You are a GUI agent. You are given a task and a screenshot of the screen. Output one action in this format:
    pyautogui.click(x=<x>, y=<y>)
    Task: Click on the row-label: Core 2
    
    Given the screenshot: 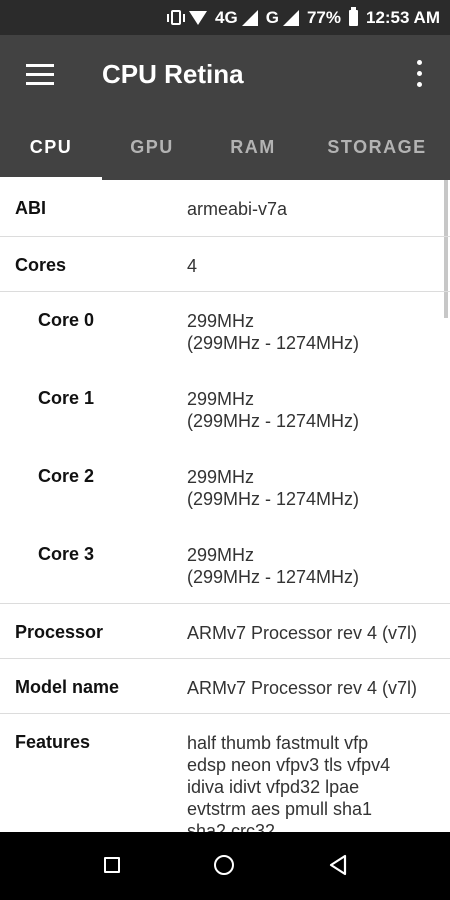 What is the action you would take?
    pyautogui.click(x=66, y=476)
    